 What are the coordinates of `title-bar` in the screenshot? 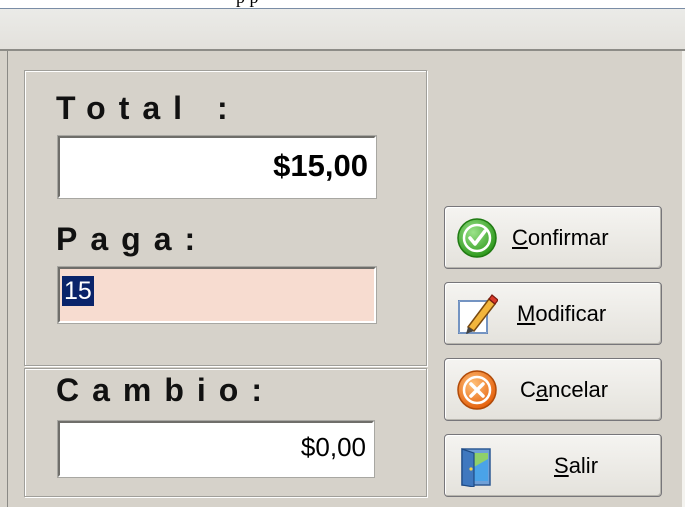 It's located at (342, 30).